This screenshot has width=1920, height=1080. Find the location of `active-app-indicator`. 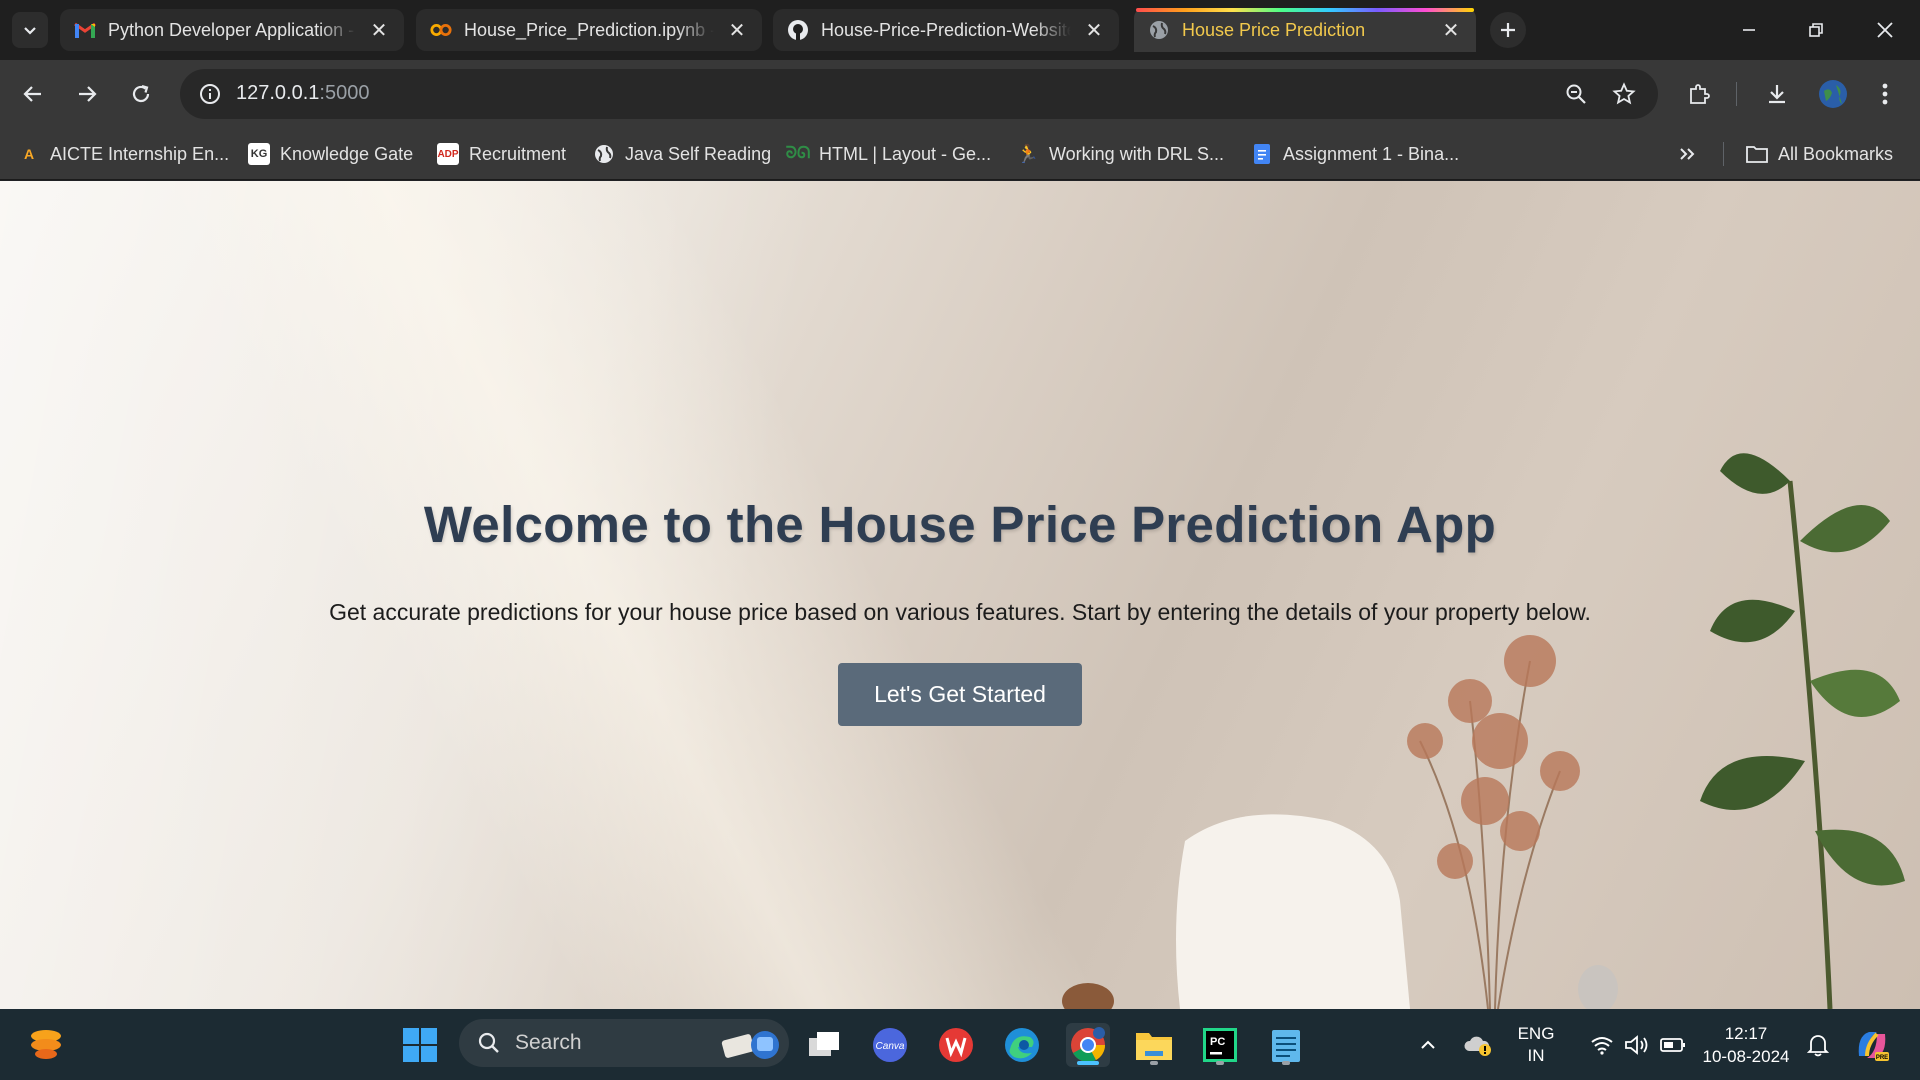

active-app-indicator is located at coordinates (1088, 1063).